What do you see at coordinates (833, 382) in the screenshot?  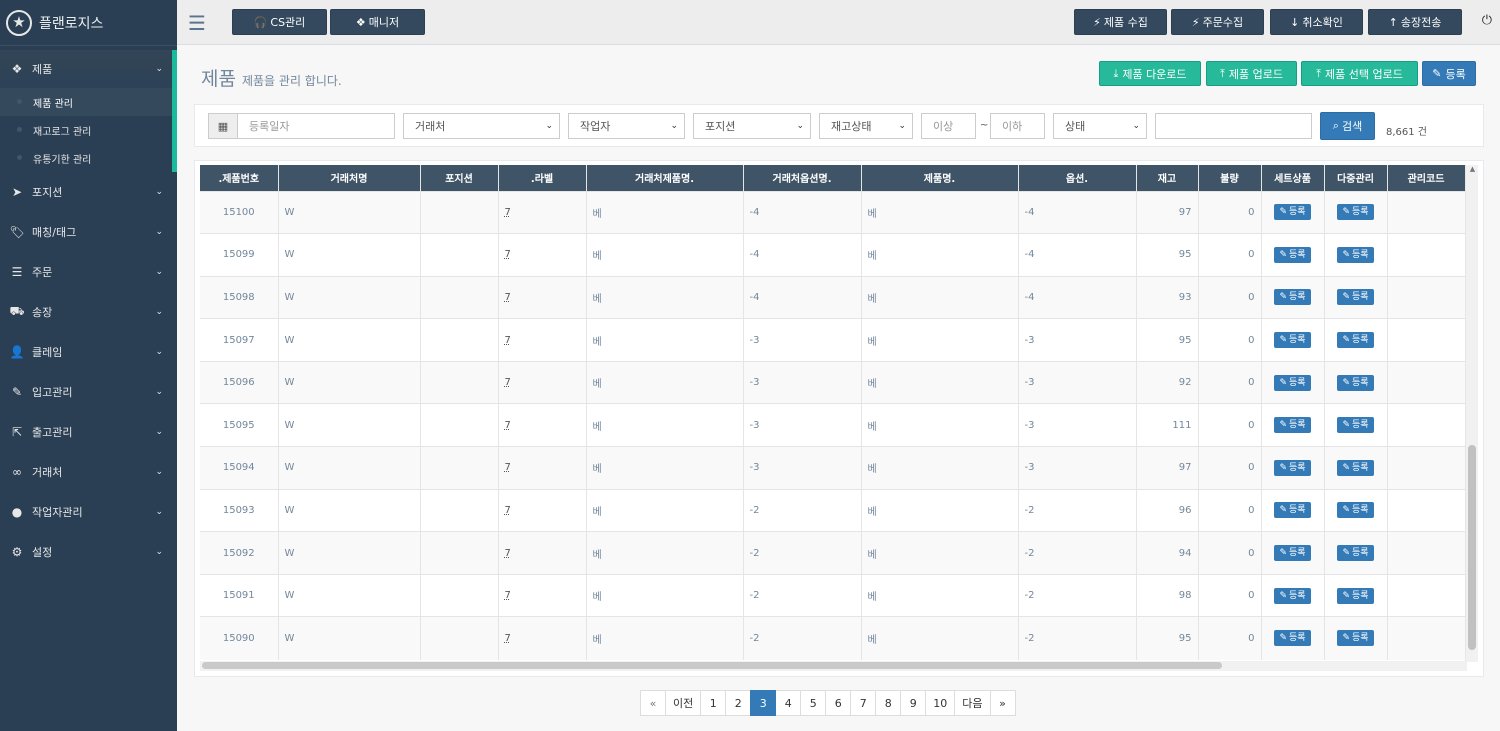 I see `table-row: 15096 W 7 베 -3 베 -3 92 0 ✎ 등록 ✎ 등록` at bounding box center [833, 382].